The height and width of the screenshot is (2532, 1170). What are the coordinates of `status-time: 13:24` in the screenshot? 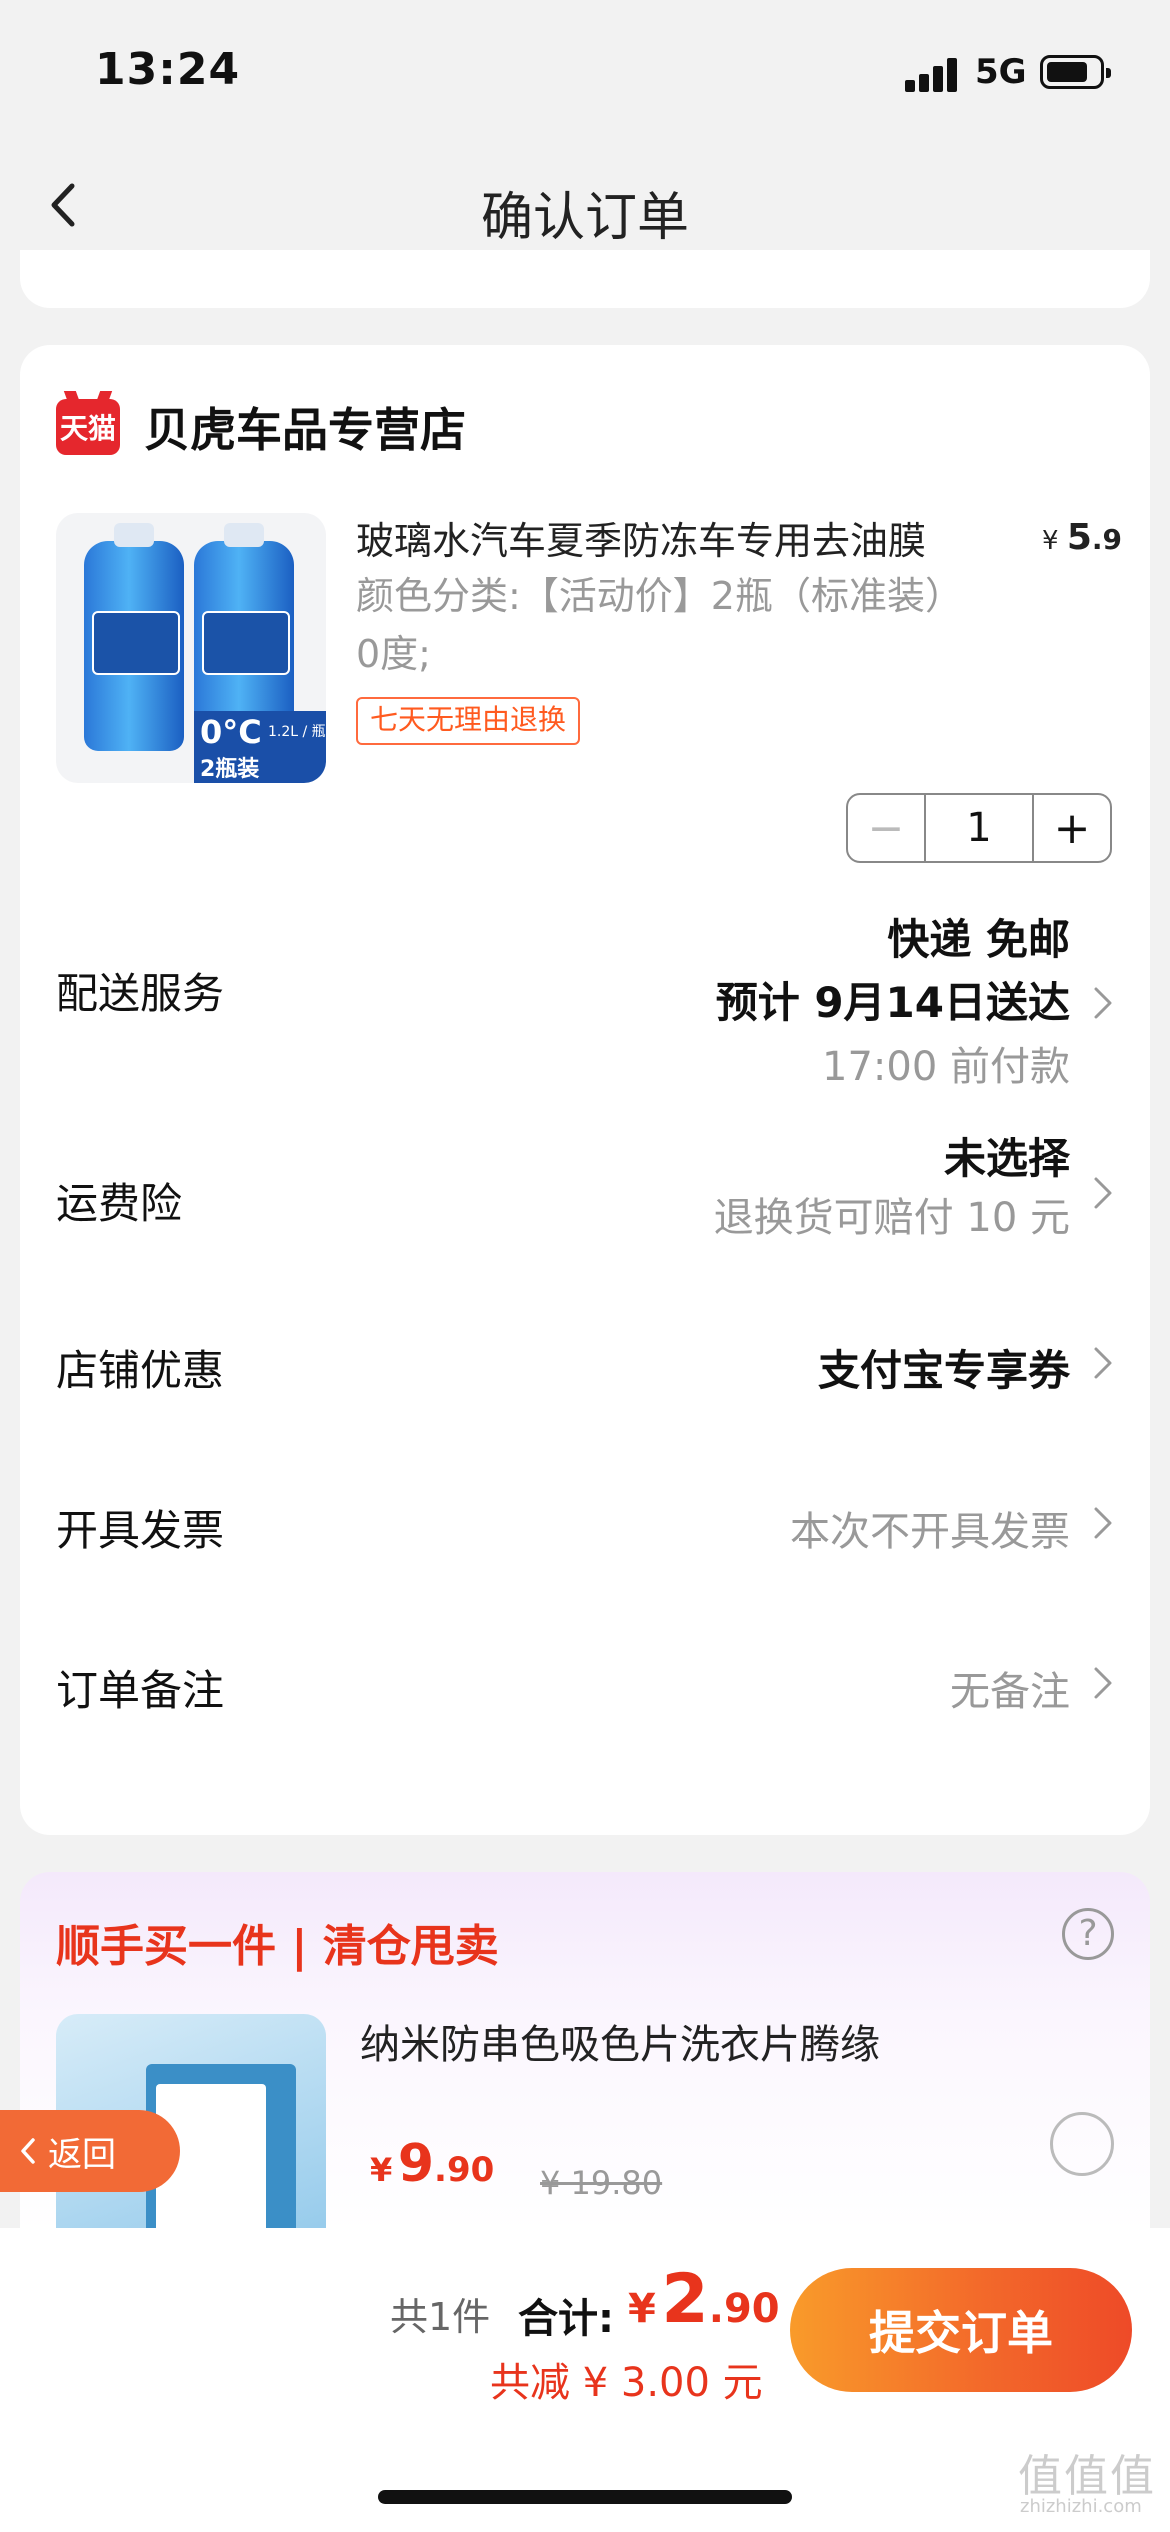 It's located at (168, 69).